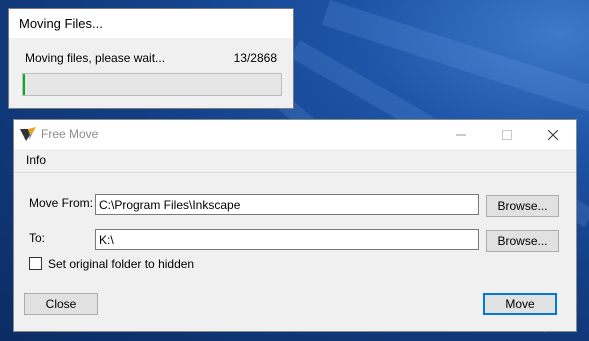 This screenshot has height=341, width=589. Describe the element at coordinates (152, 84) in the screenshot. I see `progress-bar` at that location.